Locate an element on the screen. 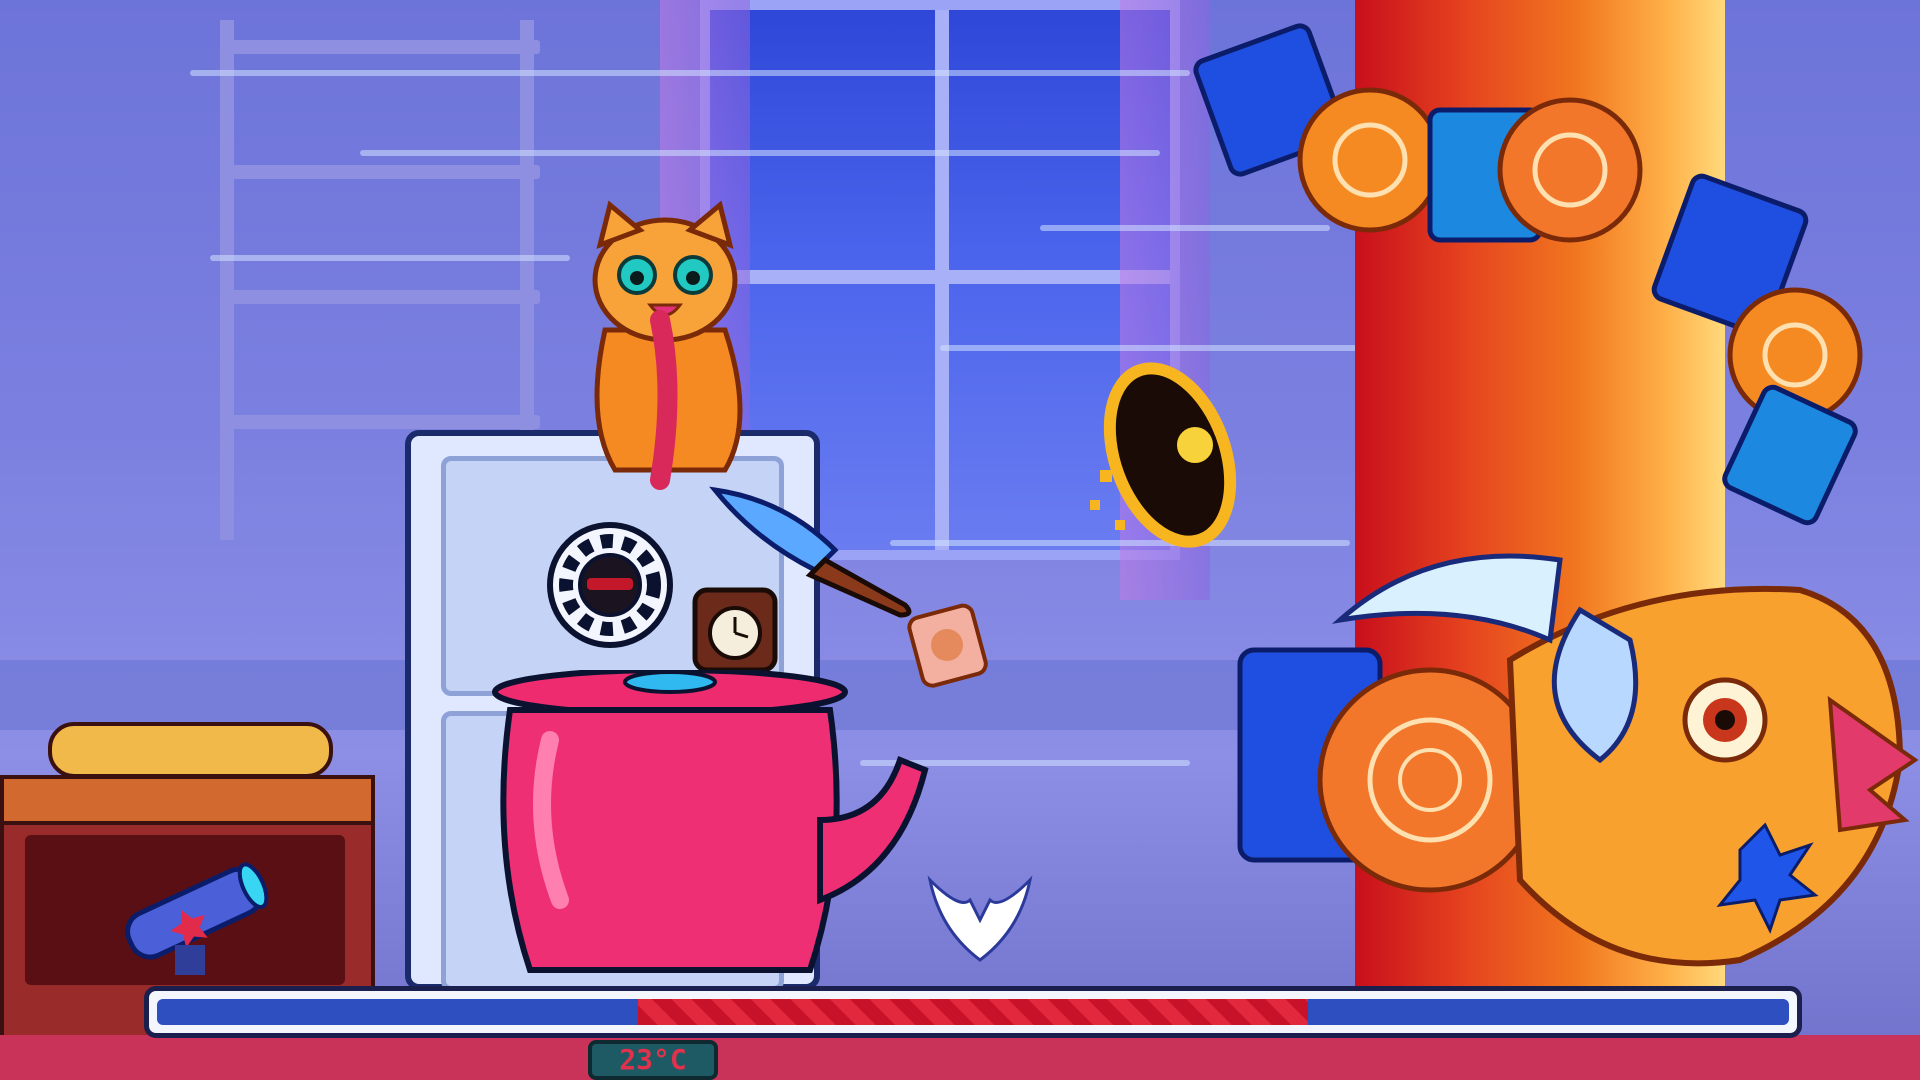 The width and height of the screenshot is (1920, 1080). progress-track is located at coordinates (973, 1012).